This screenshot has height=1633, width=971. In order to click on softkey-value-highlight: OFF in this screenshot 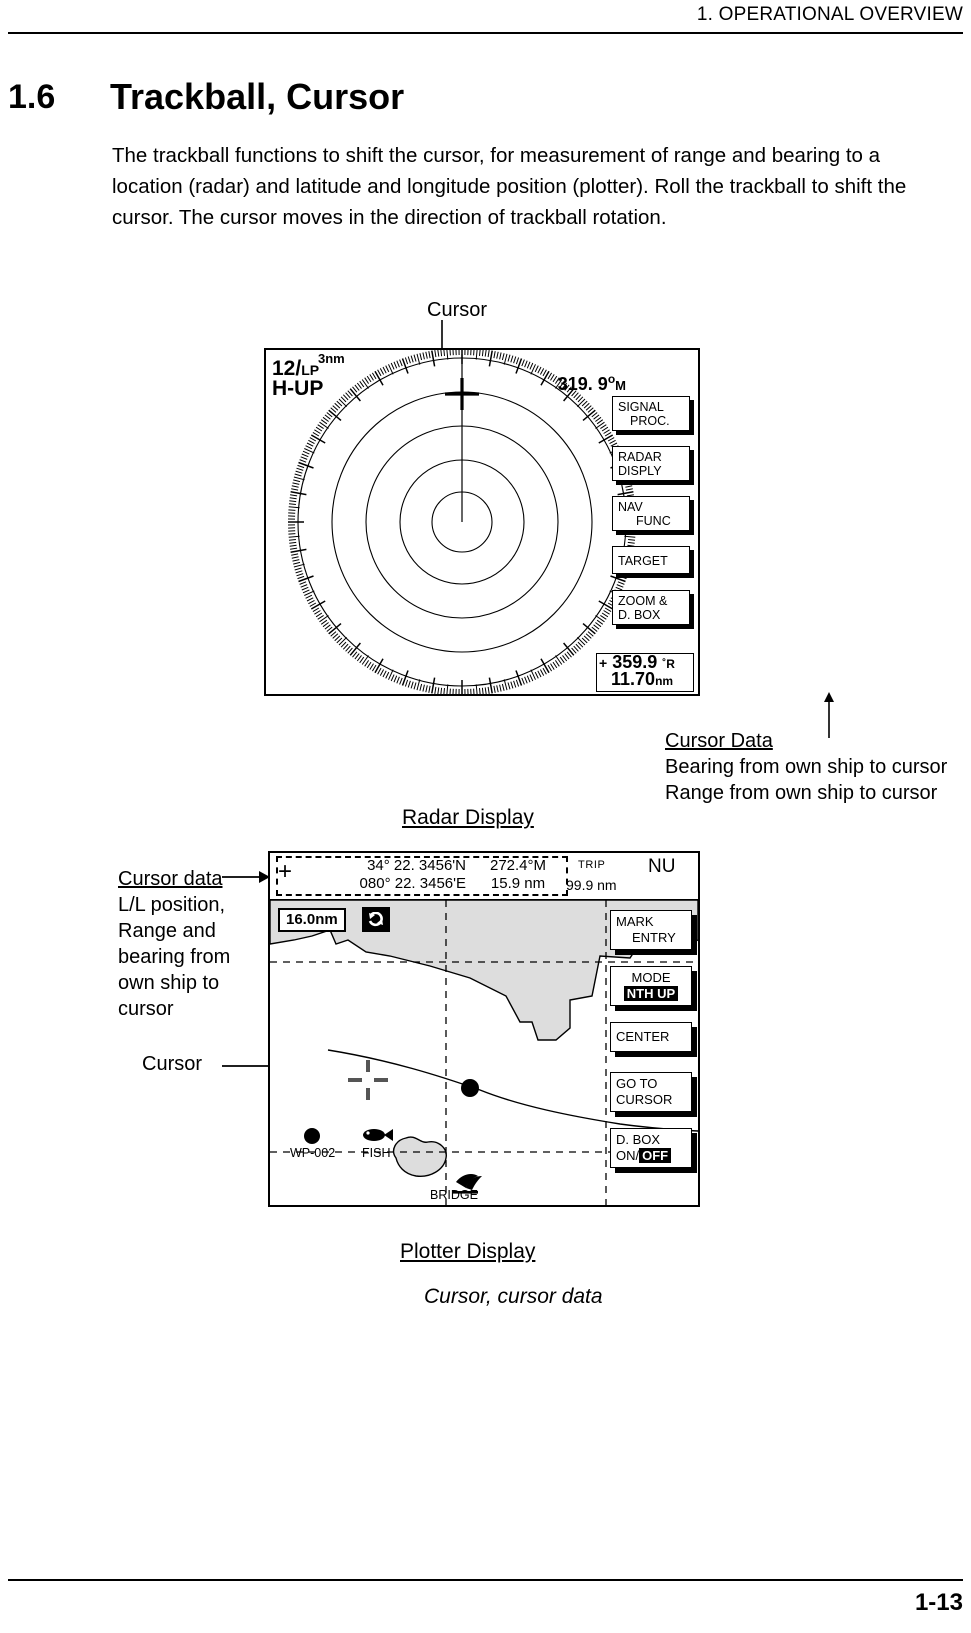, I will do `click(655, 1155)`.